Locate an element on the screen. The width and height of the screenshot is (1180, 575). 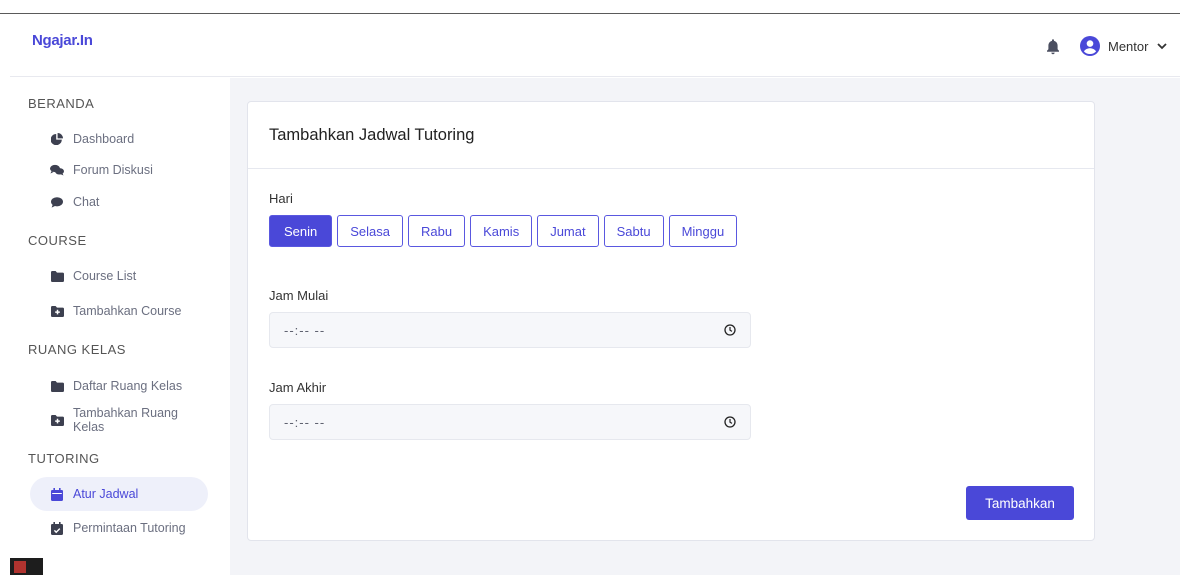
sidebar-section-ruang-kelas: RUANG KELAS is located at coordinates (77, 349).